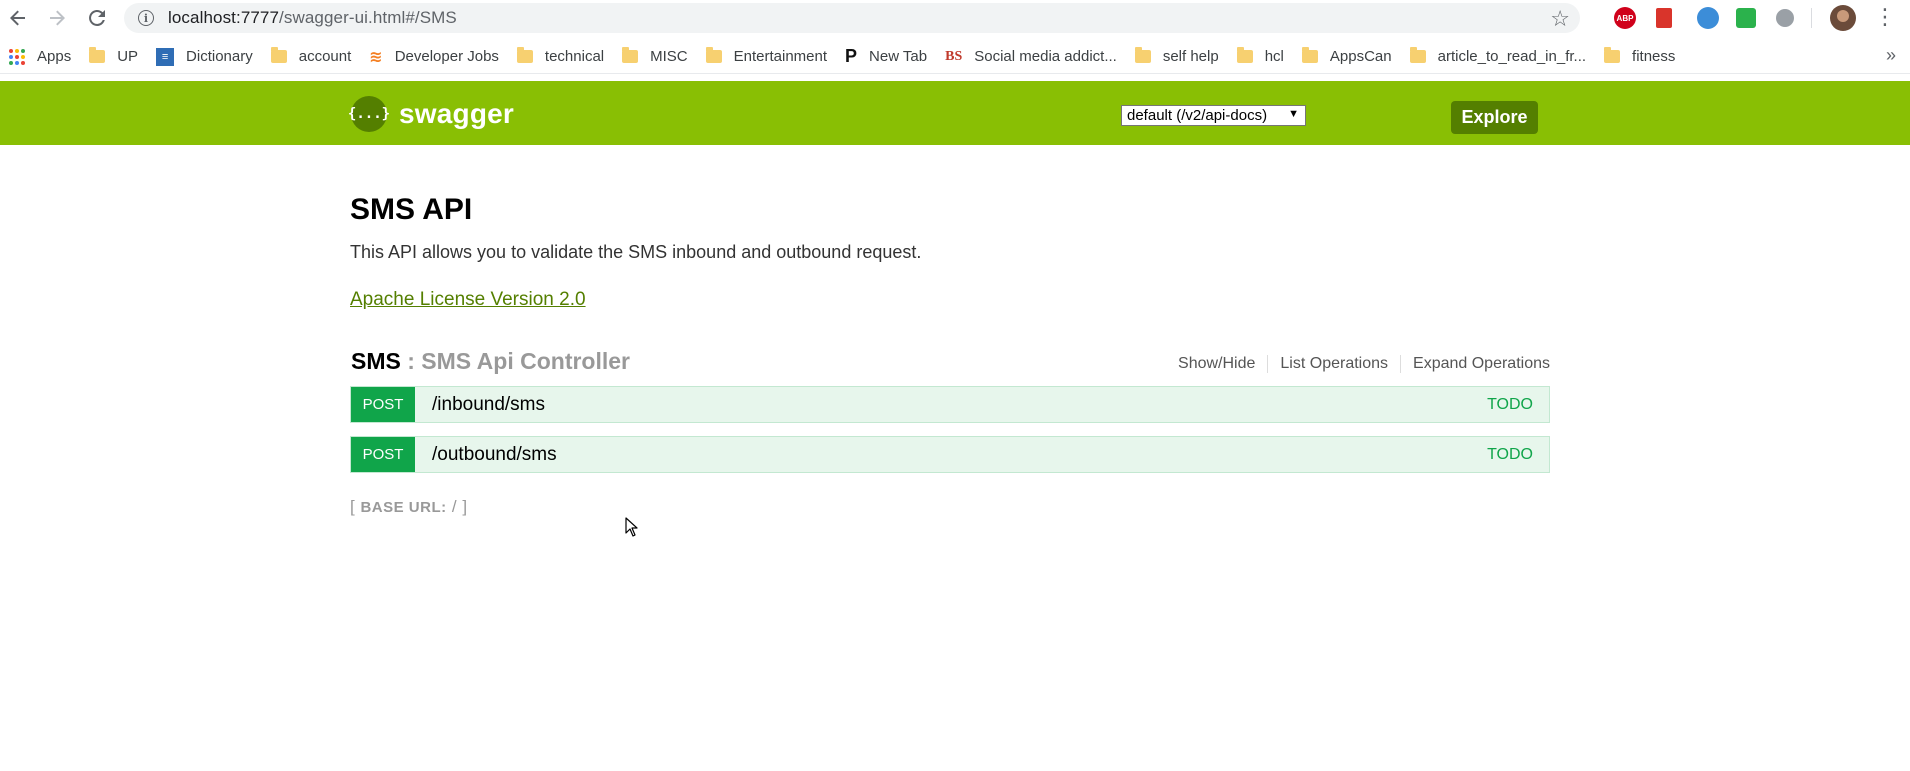  What do you see at coordinates (954, 56) in the screenshot?
I see `bs-icon: BS` at bounding box center [954, 56].